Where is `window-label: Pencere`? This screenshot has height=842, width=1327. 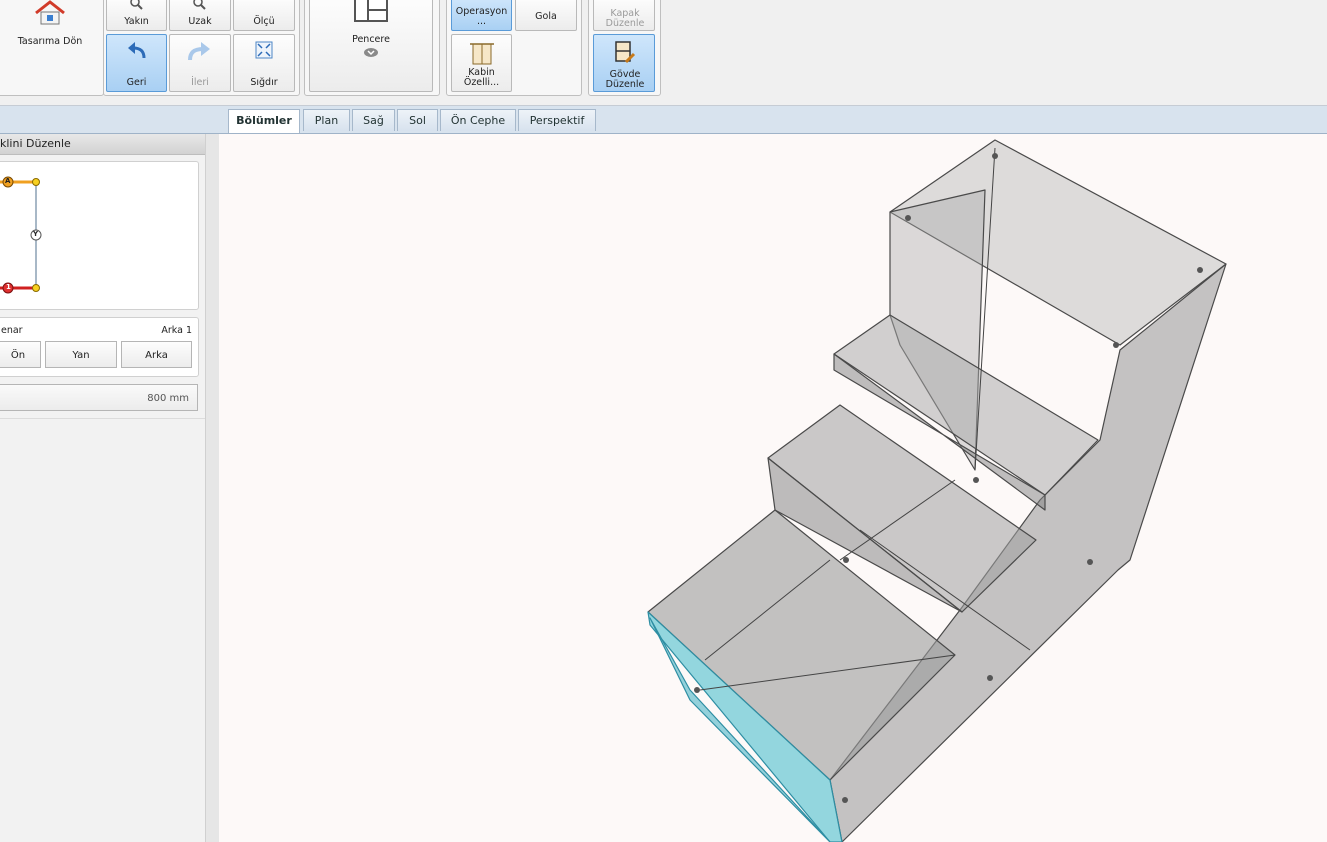 window-label: Pencere is located at coordinates (371, 39).